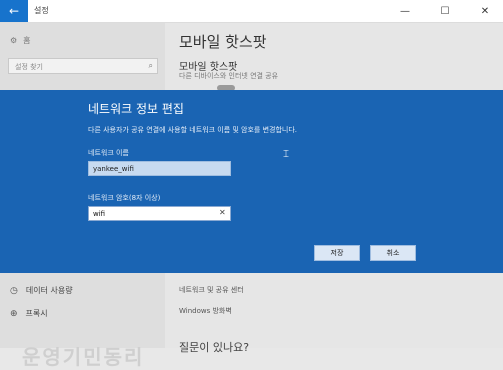 The image size is (503, 370). I want to click on minimize-button: —, so click(405, 11).